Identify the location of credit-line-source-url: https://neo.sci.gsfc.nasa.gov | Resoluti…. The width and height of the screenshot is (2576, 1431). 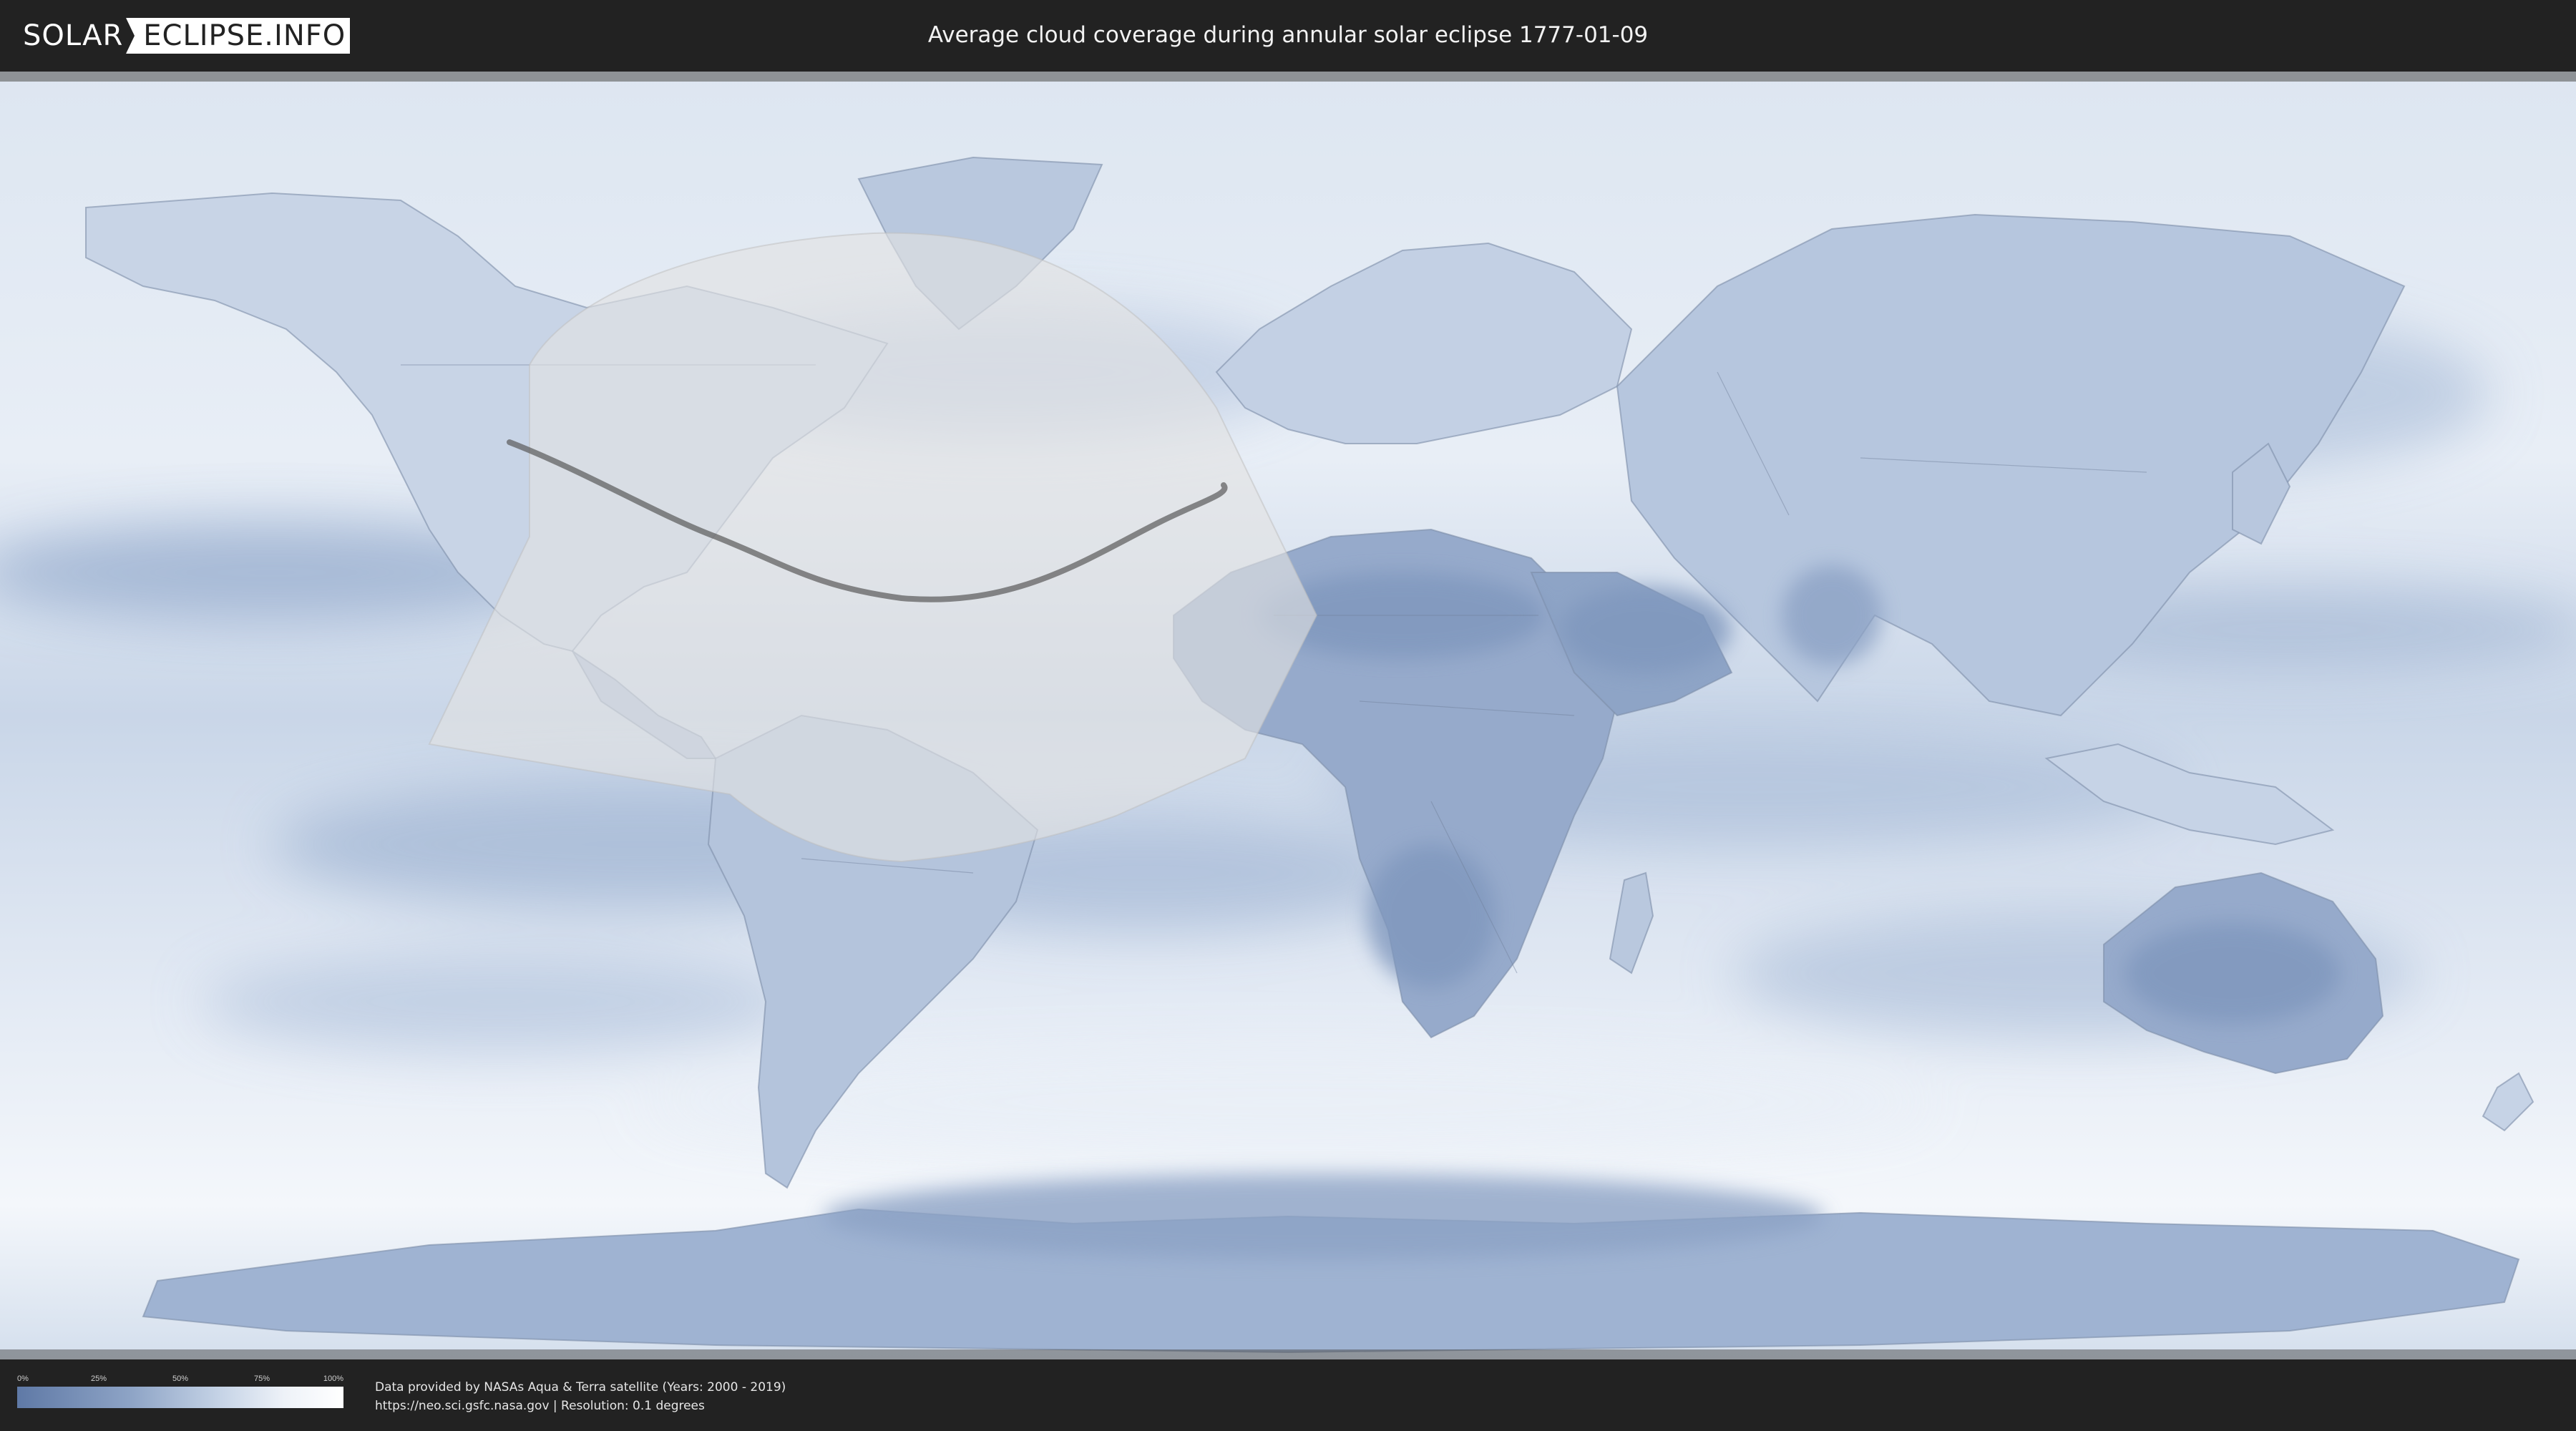
(540, 1406).